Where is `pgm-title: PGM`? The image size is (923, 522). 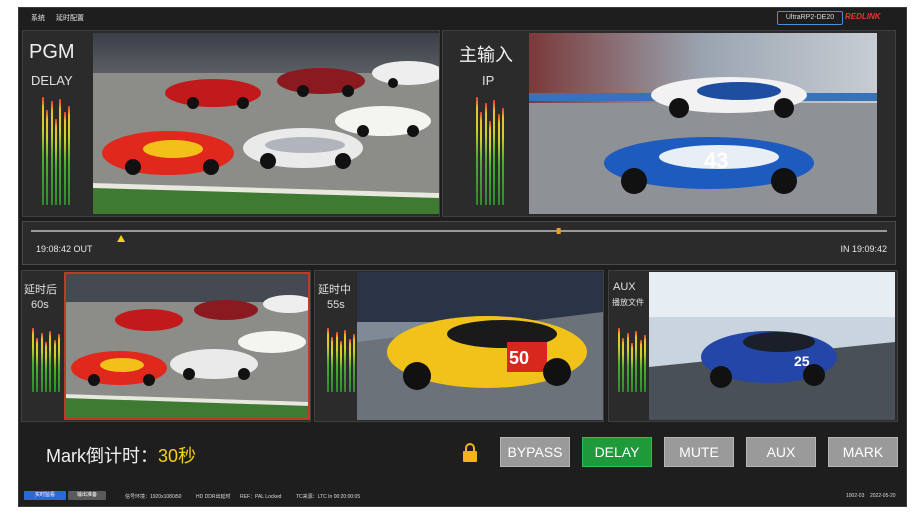
pgm-title: PGM is located at coordinates (52, 52).